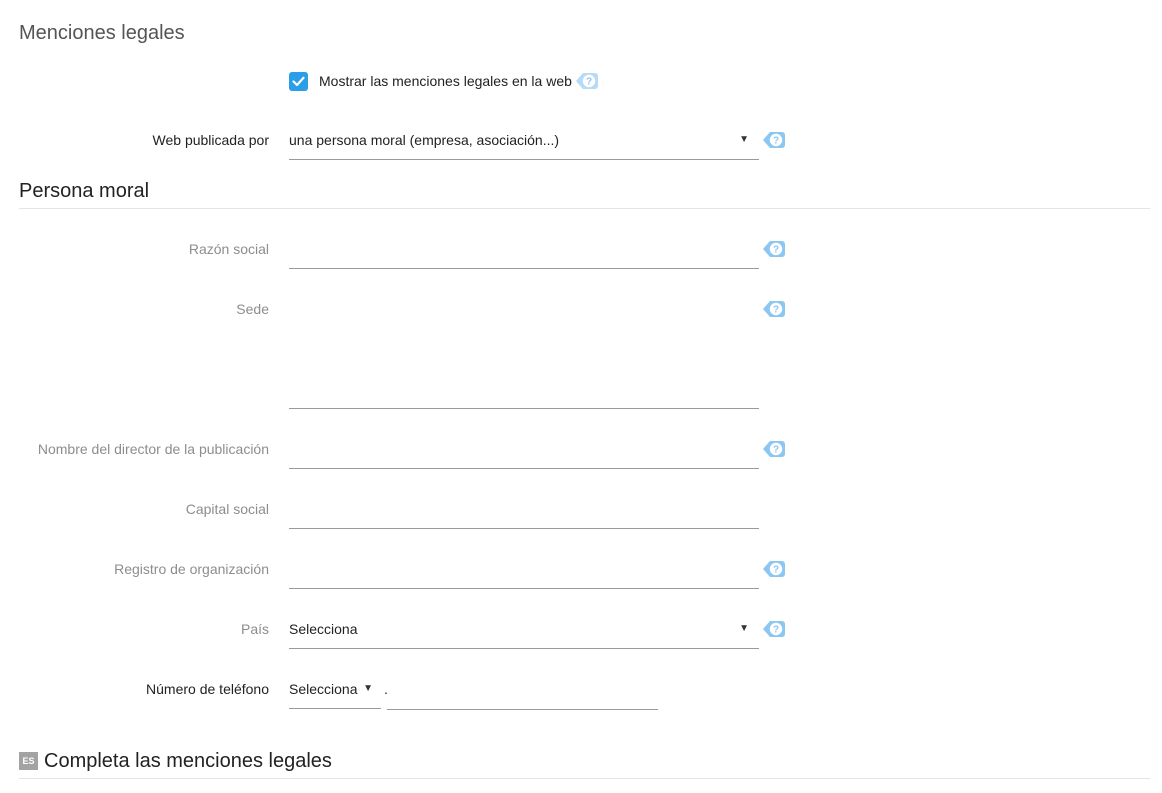 This screenshot has width=1162, height=793. I want to click on check-icon, so click(298, 81).